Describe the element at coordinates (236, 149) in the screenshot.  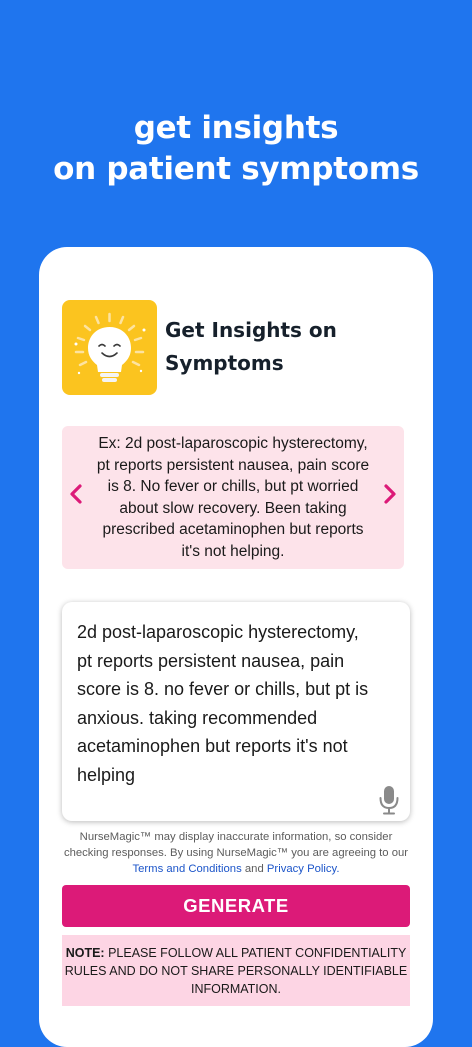
I see `hero-heading: get insights on patient symptoms` at that location.